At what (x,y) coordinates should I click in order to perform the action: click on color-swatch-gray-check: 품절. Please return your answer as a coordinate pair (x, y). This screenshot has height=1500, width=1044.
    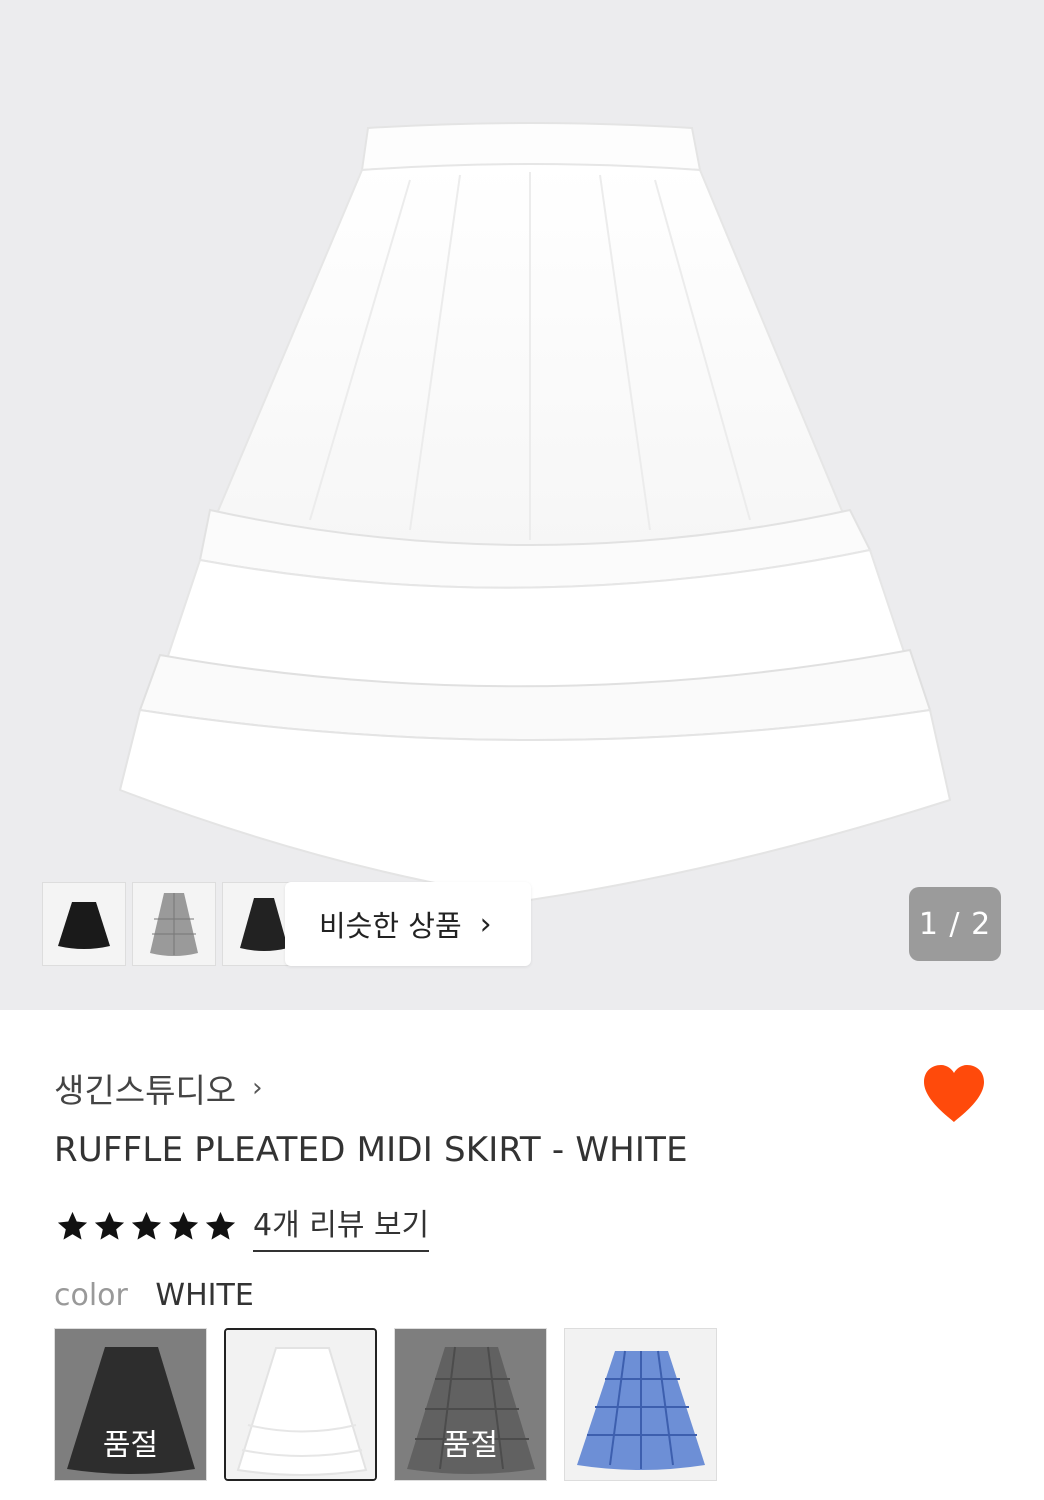
    Looking at the image, I should click on (470, 1404).